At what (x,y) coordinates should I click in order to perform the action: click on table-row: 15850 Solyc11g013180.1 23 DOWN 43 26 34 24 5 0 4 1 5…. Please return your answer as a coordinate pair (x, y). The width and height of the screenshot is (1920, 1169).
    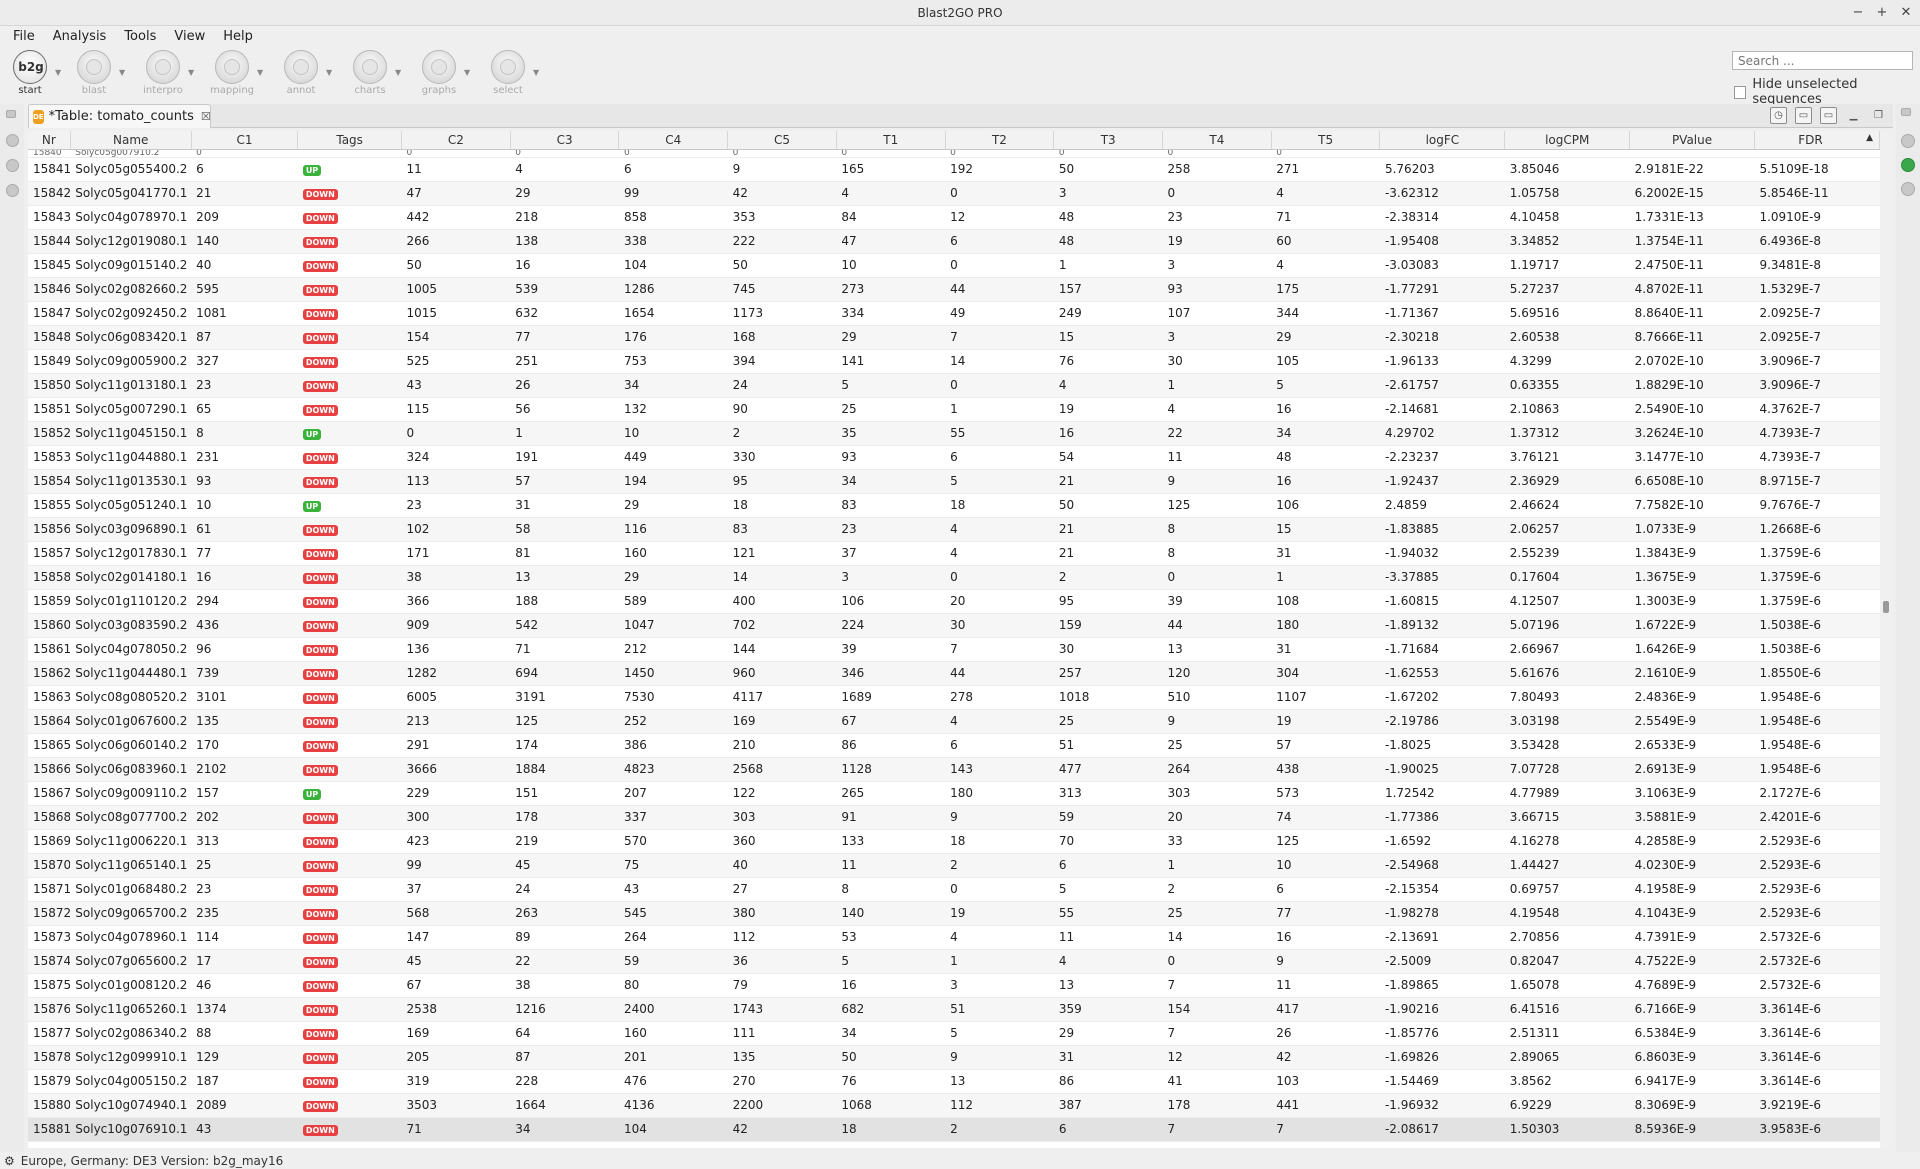
    Looking at the image, I should click on (954, 385).